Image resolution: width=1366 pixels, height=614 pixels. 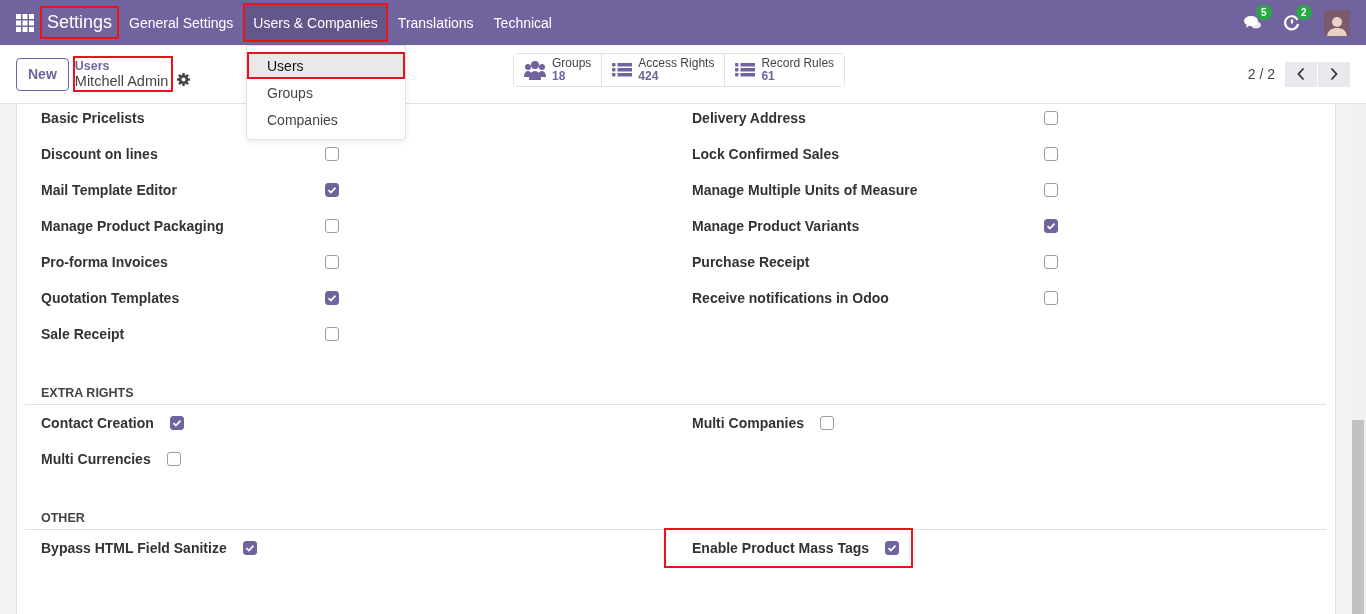 I want to click on count-badge: 5, so click(x=1264, y=12).